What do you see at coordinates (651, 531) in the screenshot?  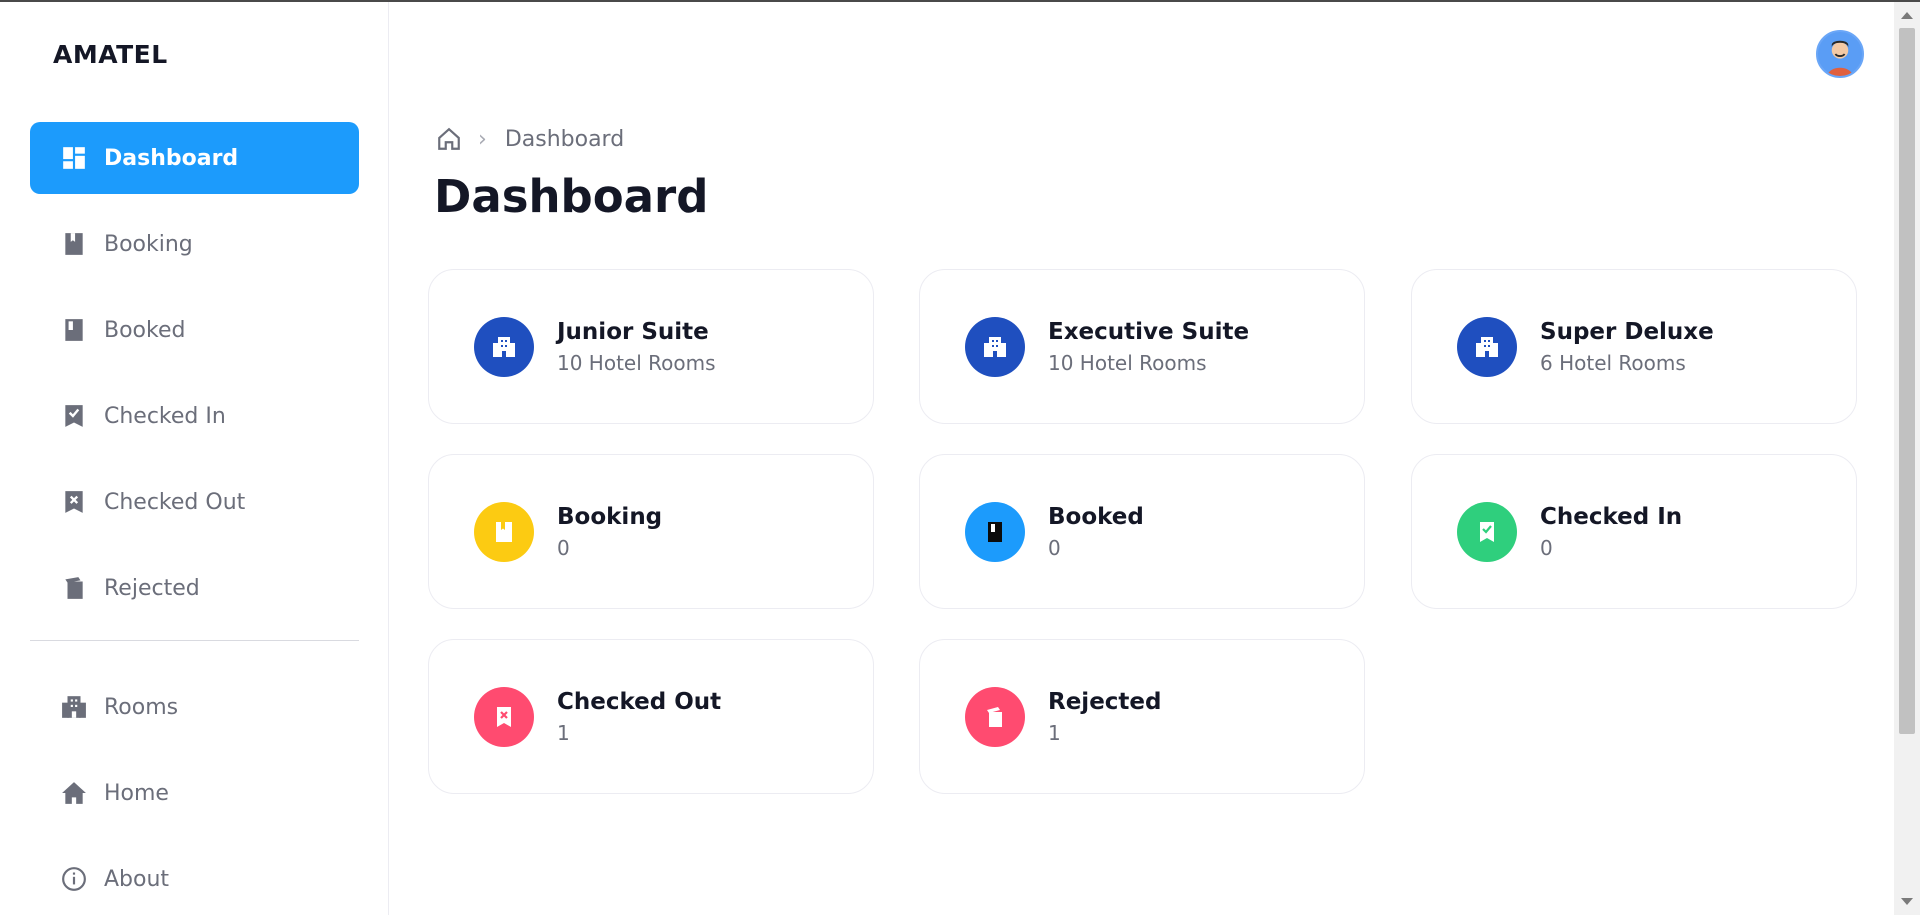 I see `card-booking: Booking 0` at bounding box center [651, 531].